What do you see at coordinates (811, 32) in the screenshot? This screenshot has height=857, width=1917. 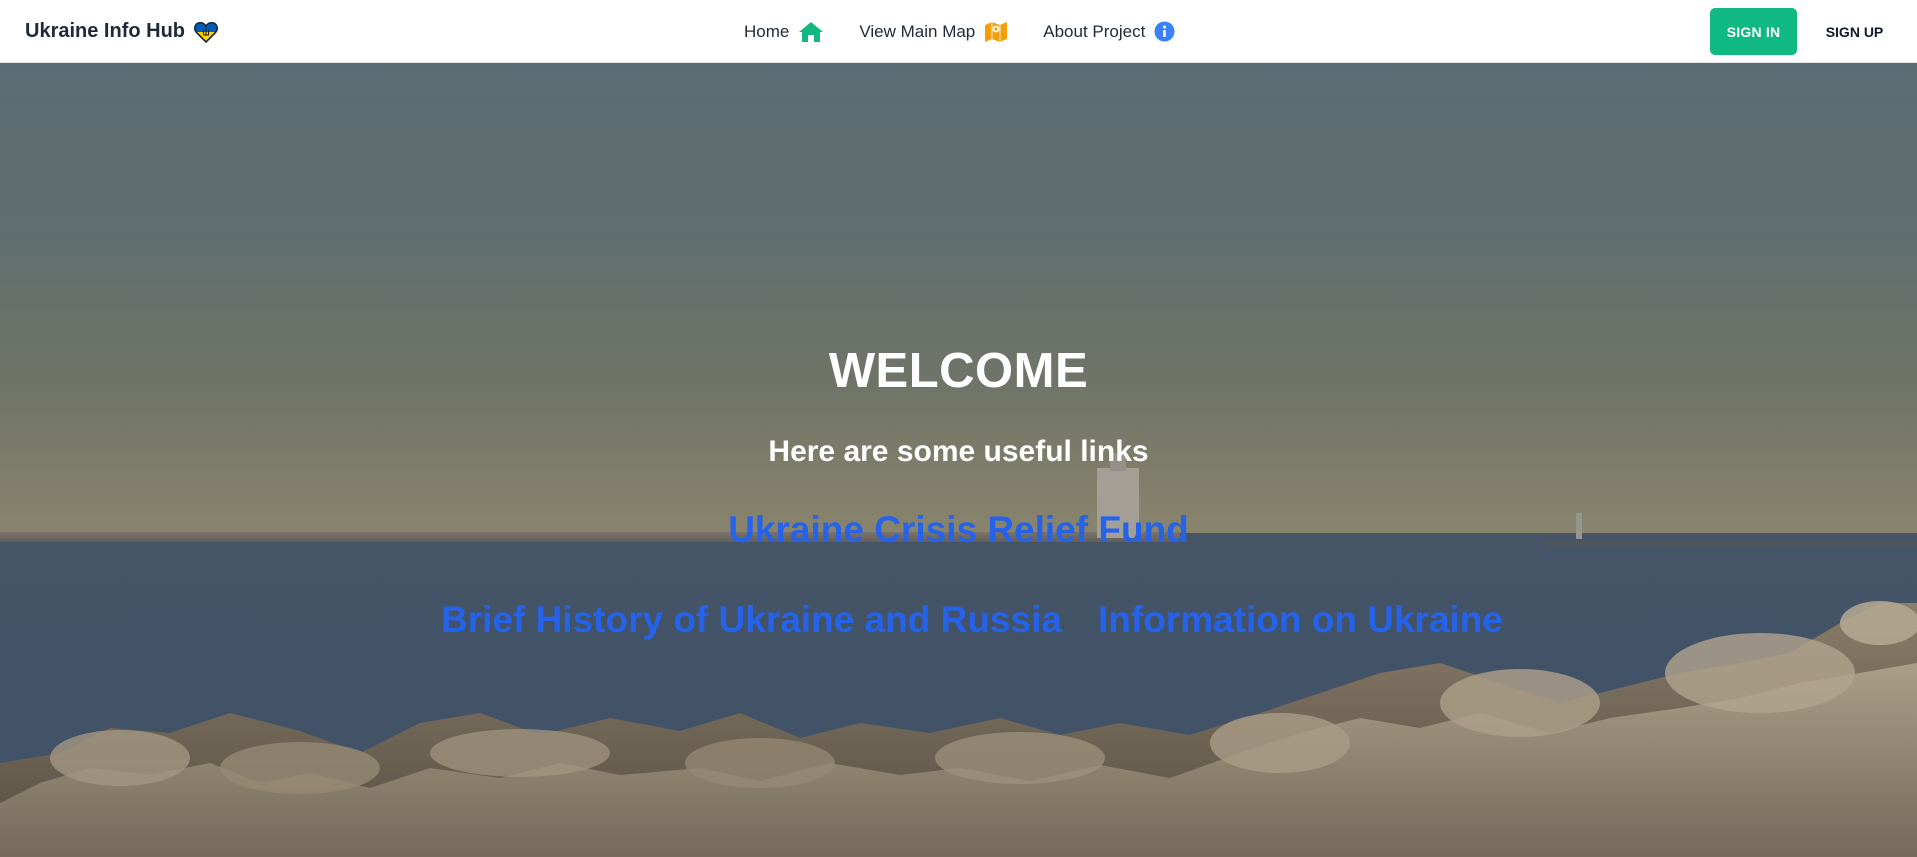 I see `home-icon` at bounding box center [811, 32].